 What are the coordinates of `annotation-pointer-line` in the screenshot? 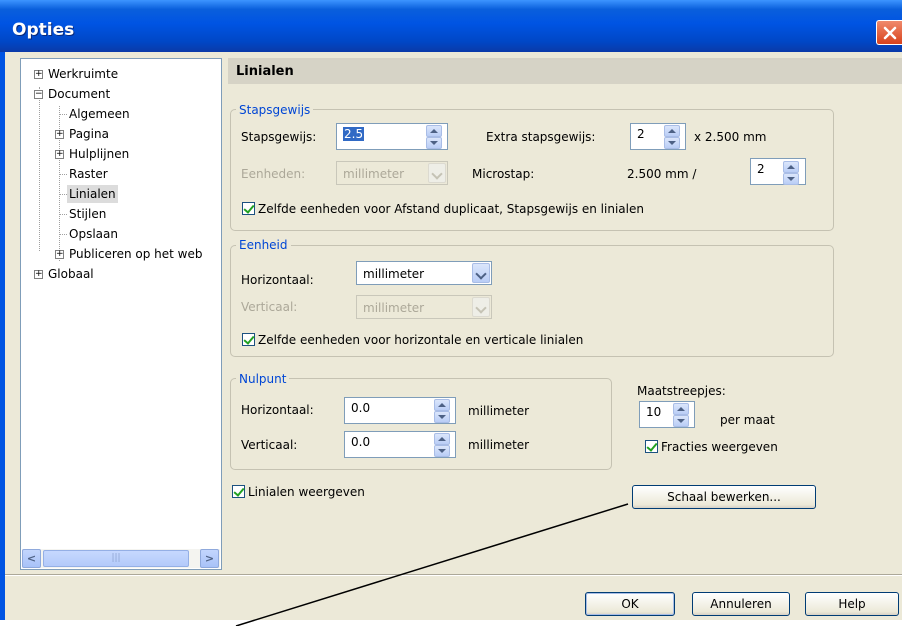 It's located at (432, 564).